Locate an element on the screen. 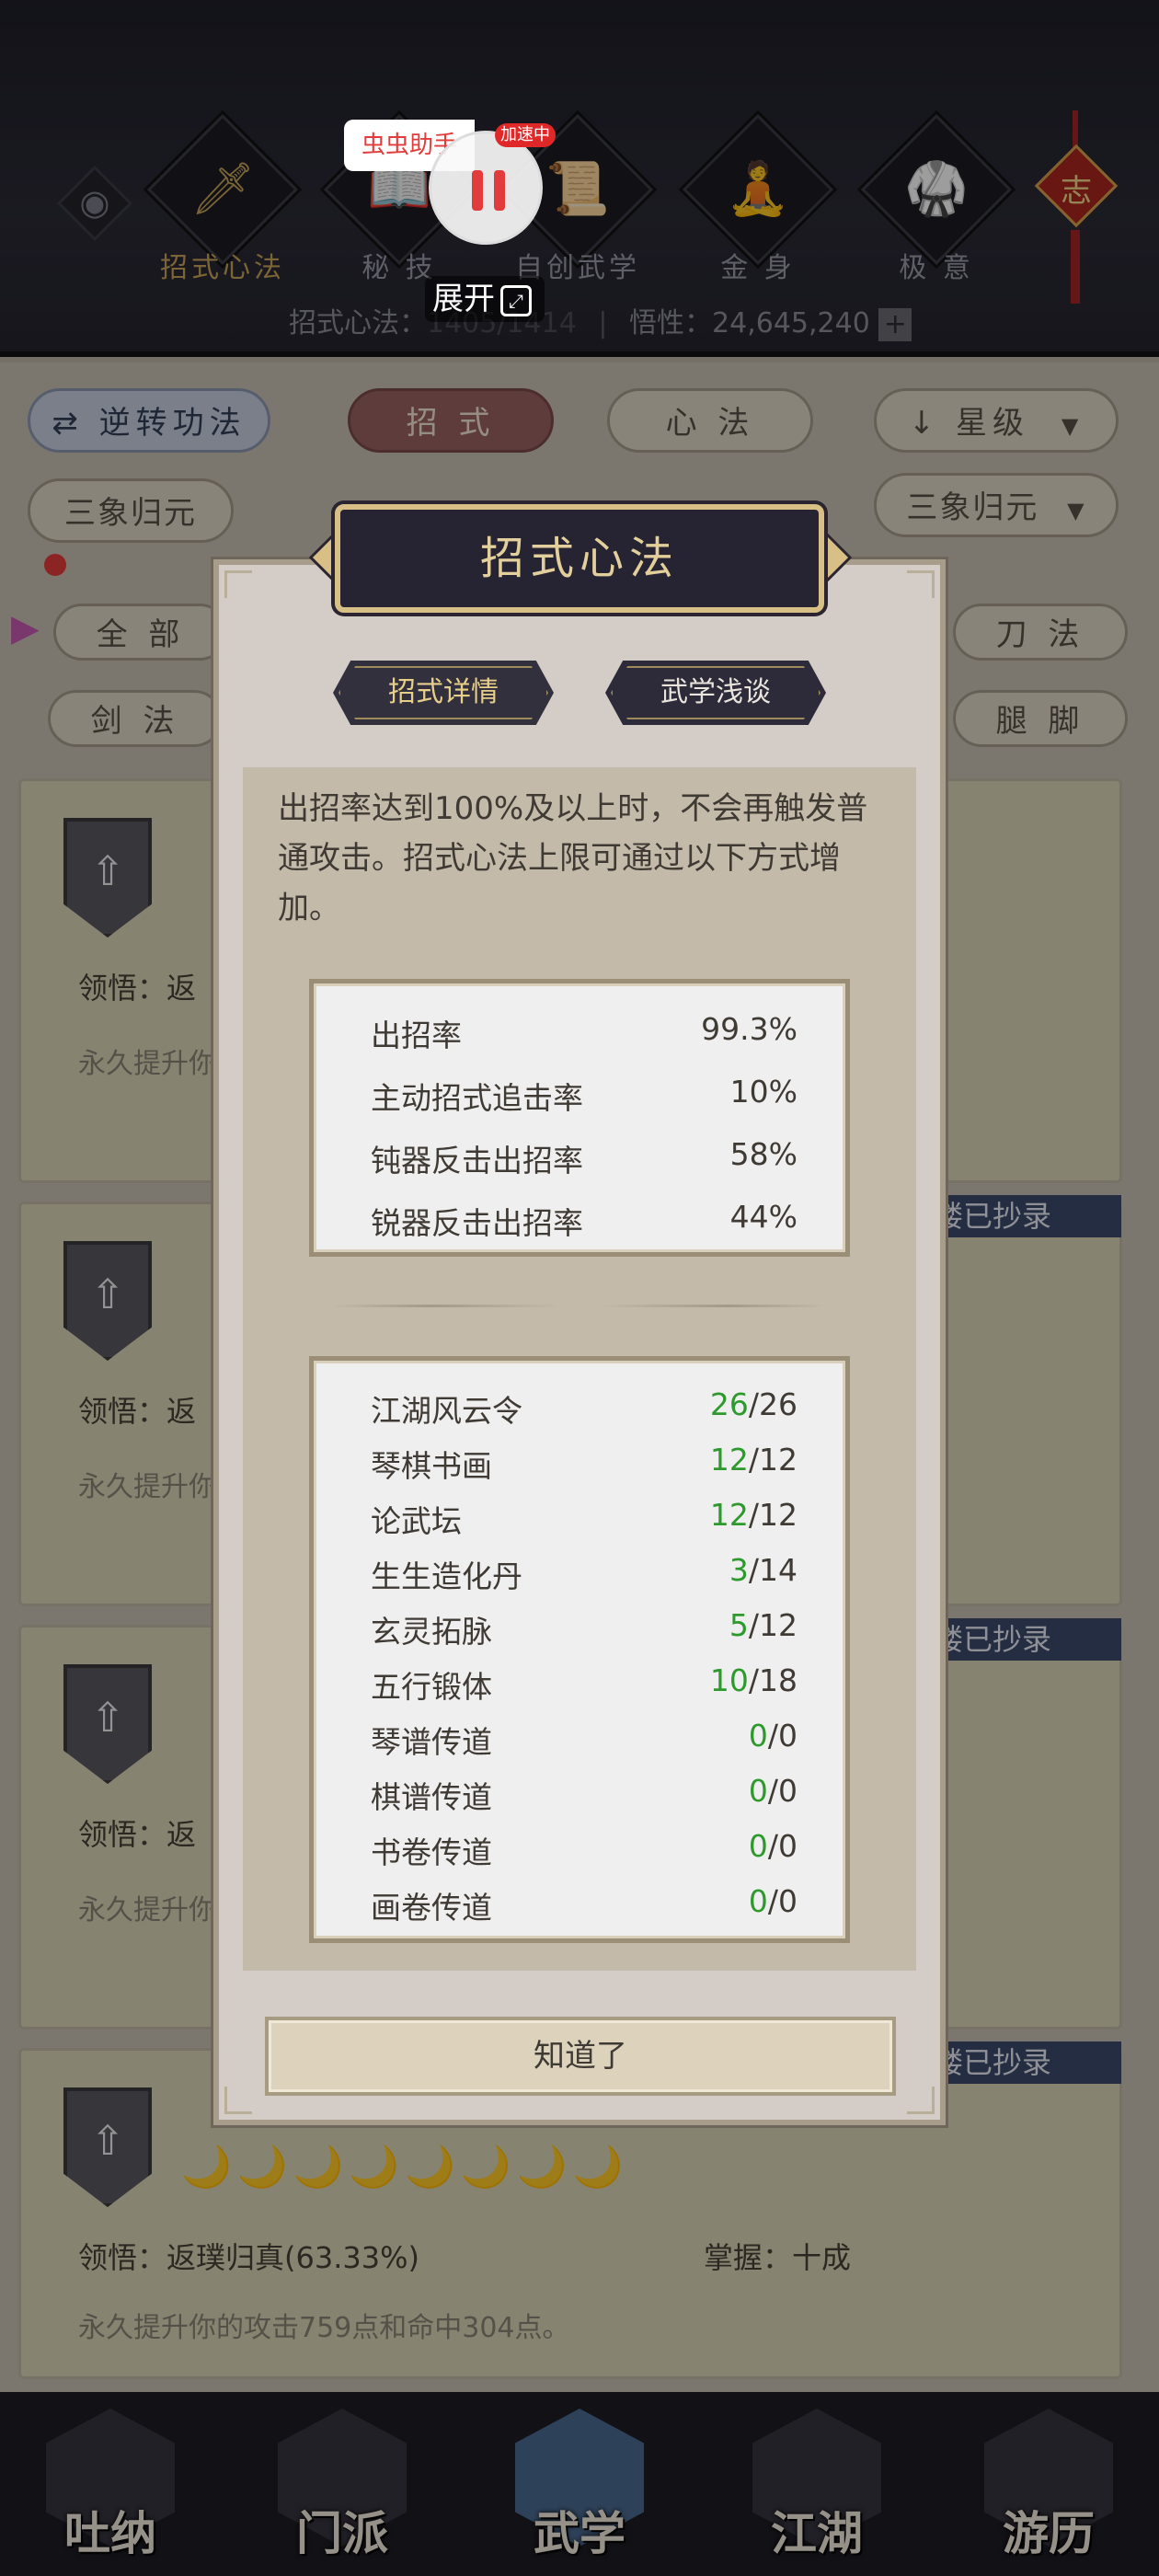 Image resolution: width=1159 pixels, height=2576 pixels. source-have: 5 is located at coordinates (739, 1625).